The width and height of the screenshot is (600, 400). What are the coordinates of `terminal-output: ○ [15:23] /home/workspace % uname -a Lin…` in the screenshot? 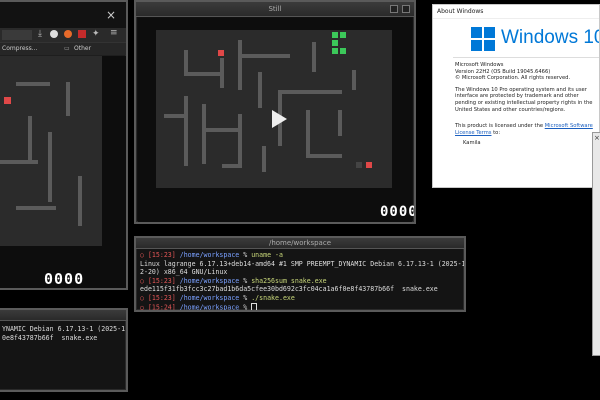 It's located at (301, 279).